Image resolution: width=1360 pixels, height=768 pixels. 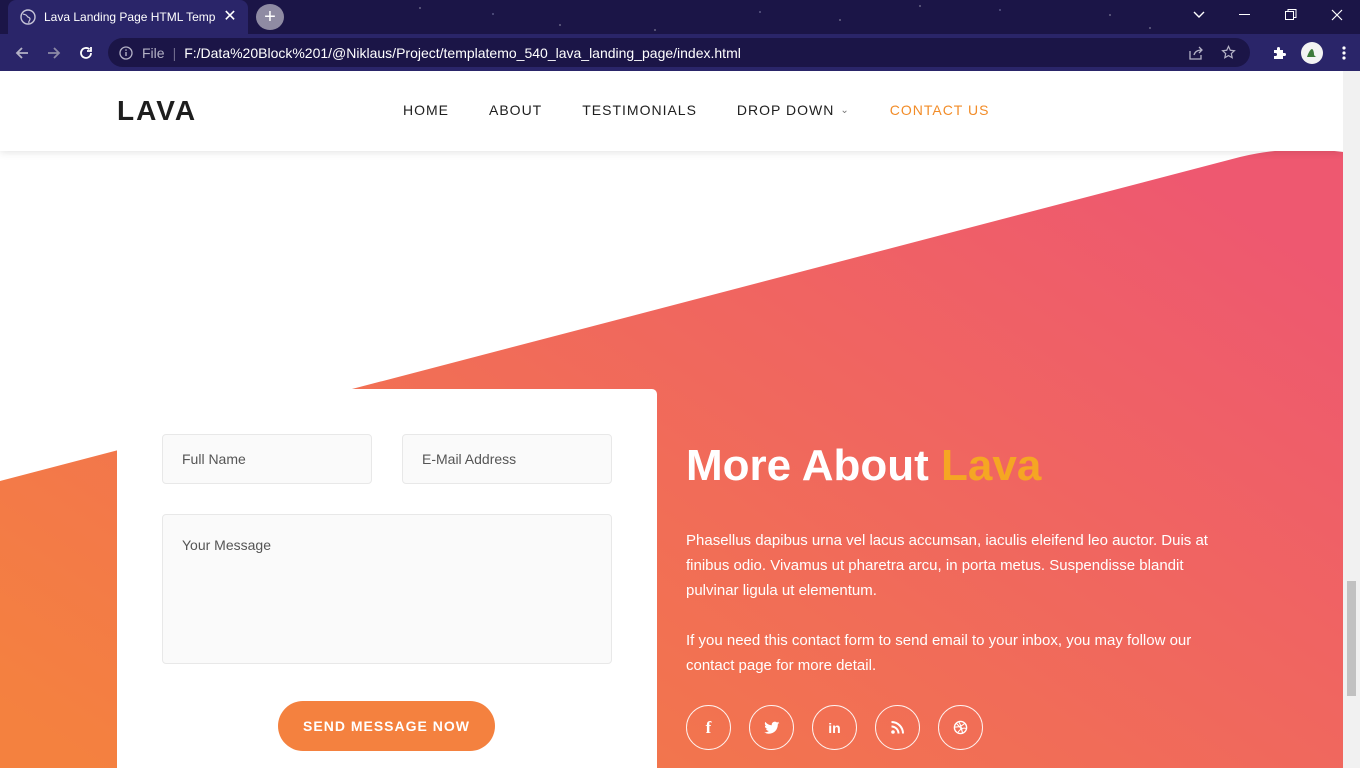 I want to click on close-window-button, so click(x=1337, y=15).